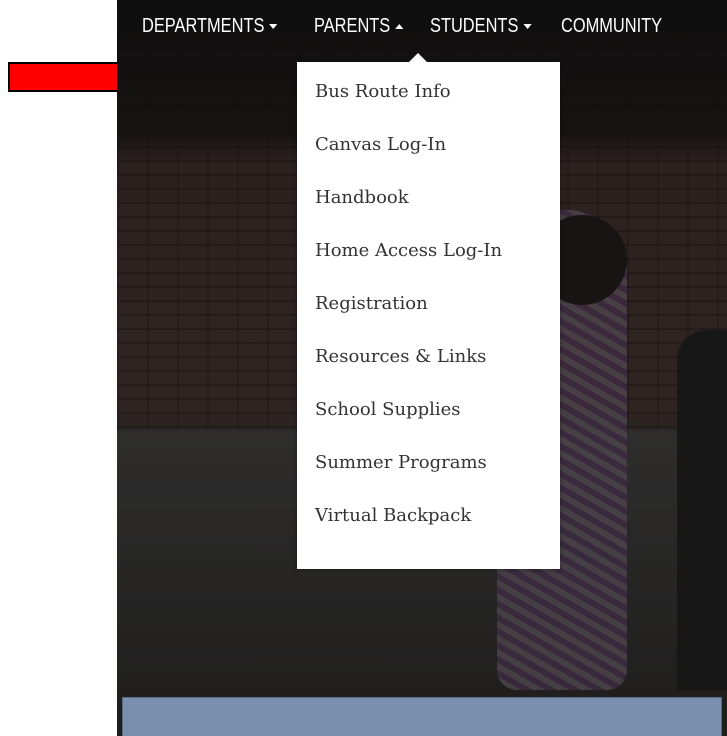 This screenshot has width=727, height=736. What do you see at coordinates (203, 25) in the screenshot?
I see `nav-departments-label: DEPARTMENTS` at bounding box center [203, 25].